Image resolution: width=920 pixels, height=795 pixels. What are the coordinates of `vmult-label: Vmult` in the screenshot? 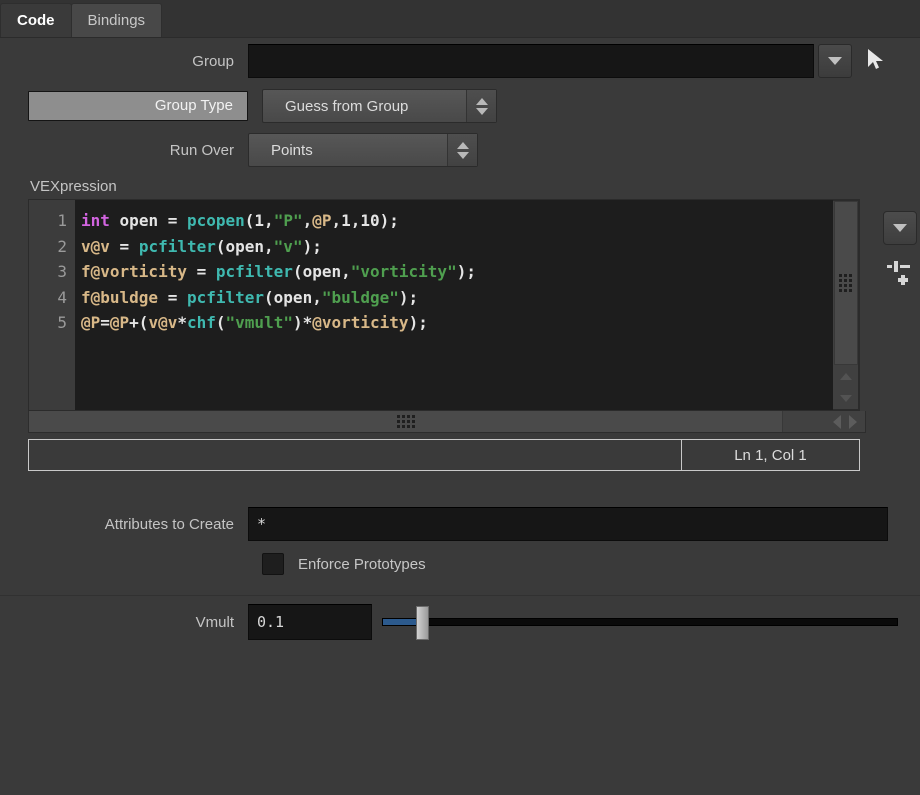 It's located at (214, 622).